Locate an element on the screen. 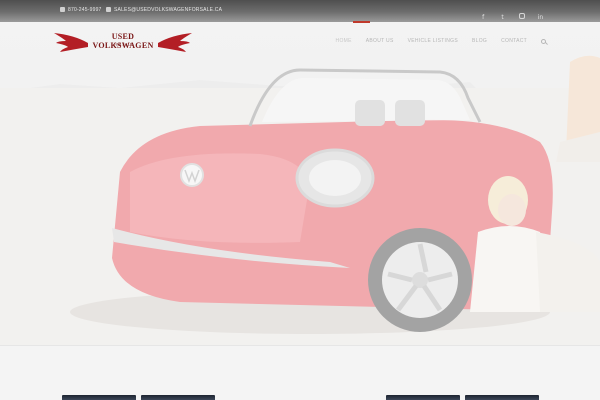 This screenshot has width=600, height=400. site-logo: USED VOLKSWAGEN FOR SALE is located at coordinates (123, 45).